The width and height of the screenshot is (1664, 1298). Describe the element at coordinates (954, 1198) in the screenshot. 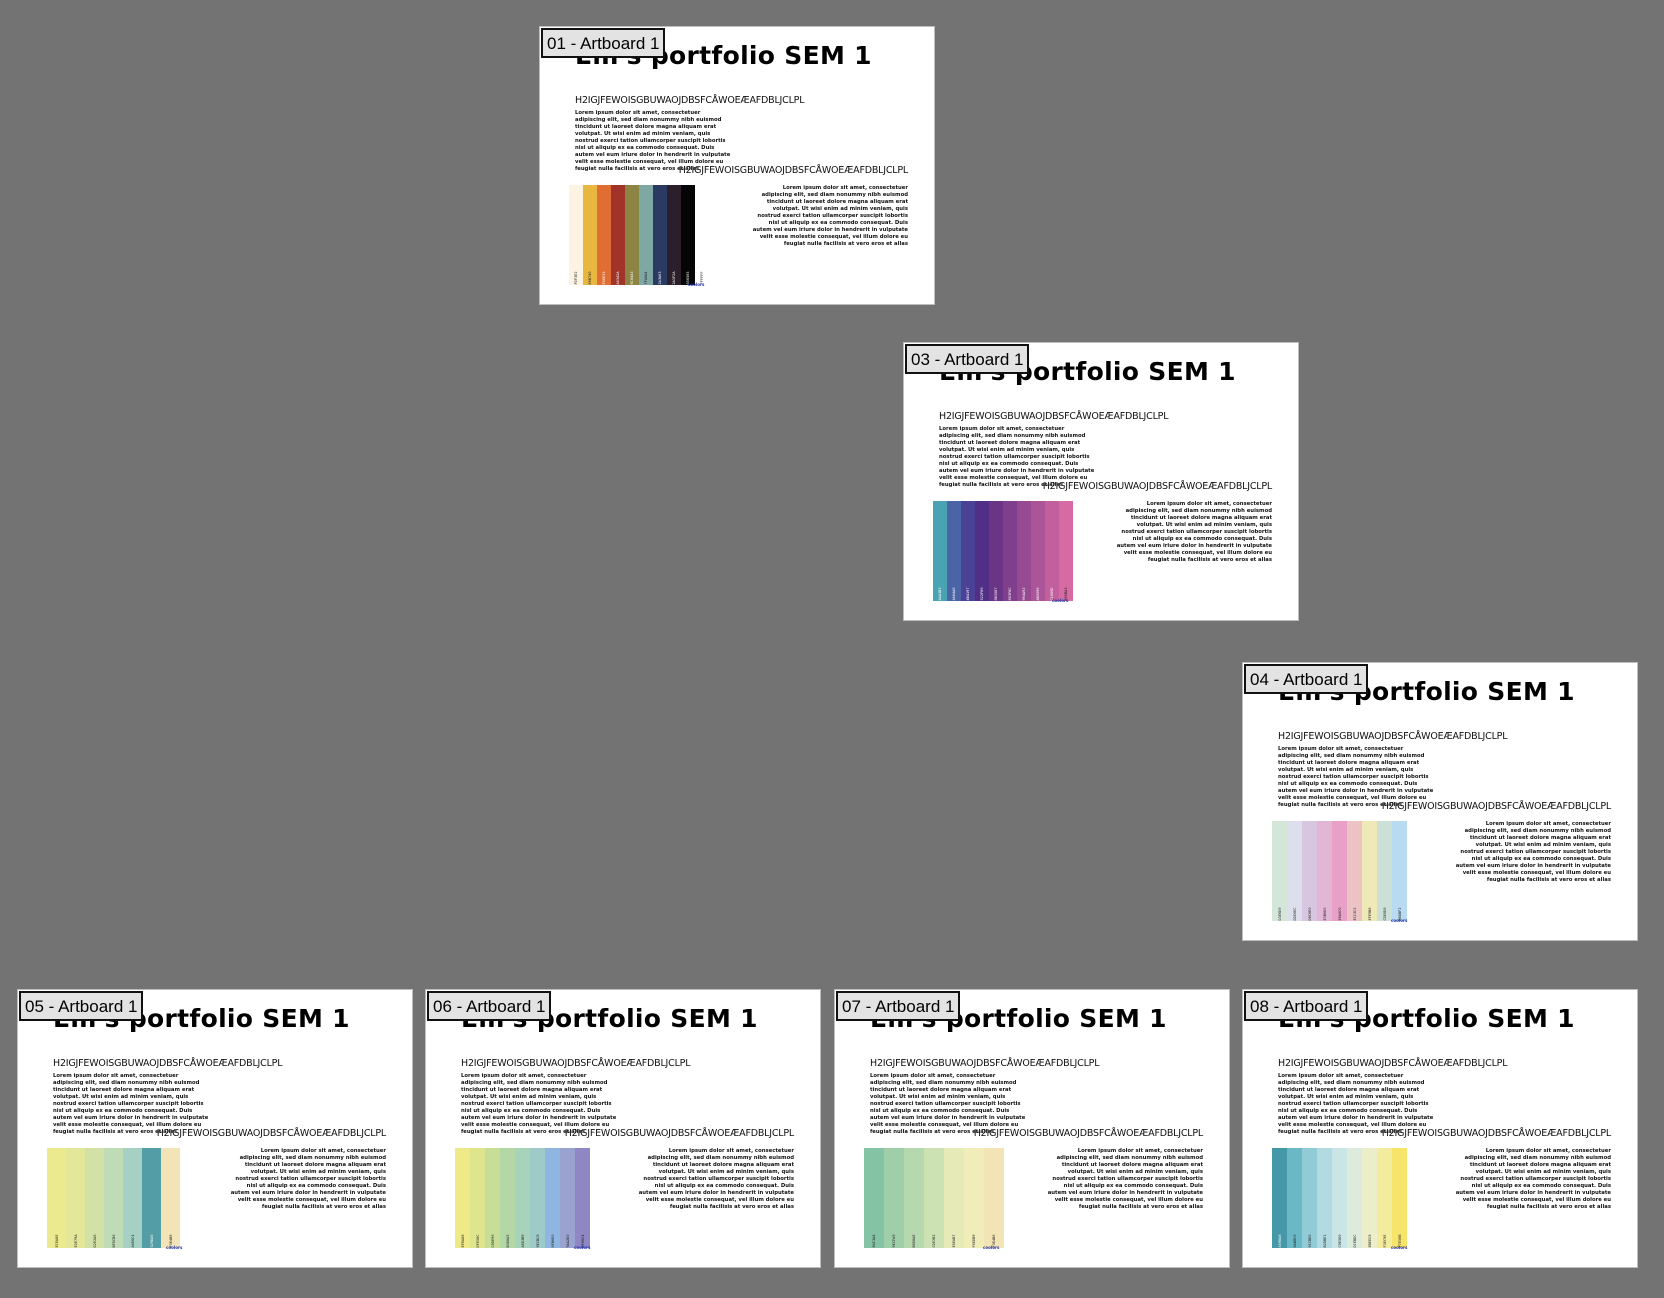

I see `color-swatch: E6EAB7` at that location.